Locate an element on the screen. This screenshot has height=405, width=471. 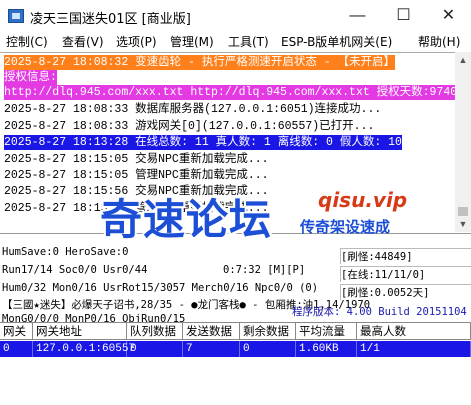
menu-control: 控制(C) is located at coordinates (27, 41).